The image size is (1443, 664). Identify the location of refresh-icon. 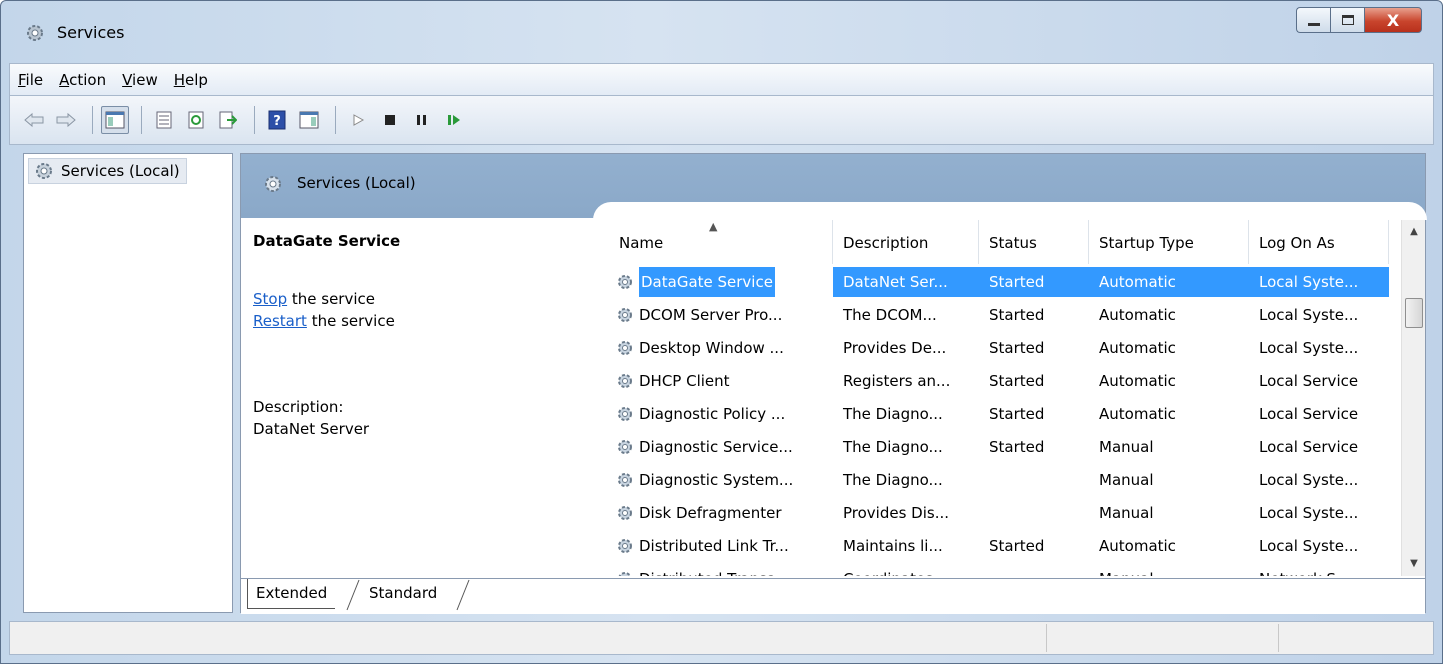
(196, 120).